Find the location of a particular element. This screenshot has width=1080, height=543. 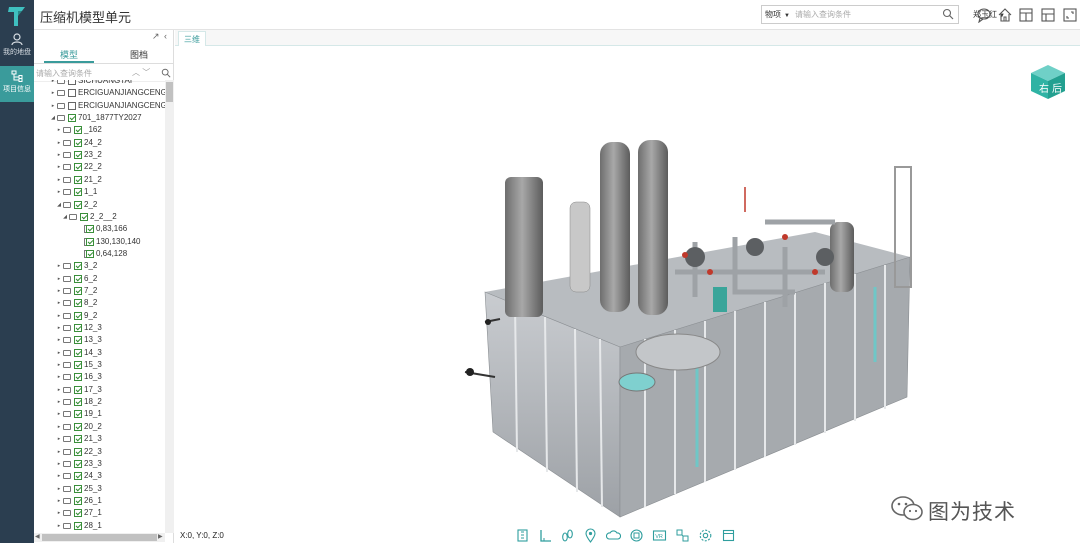

search-icon is located at coordinates (948, 14).